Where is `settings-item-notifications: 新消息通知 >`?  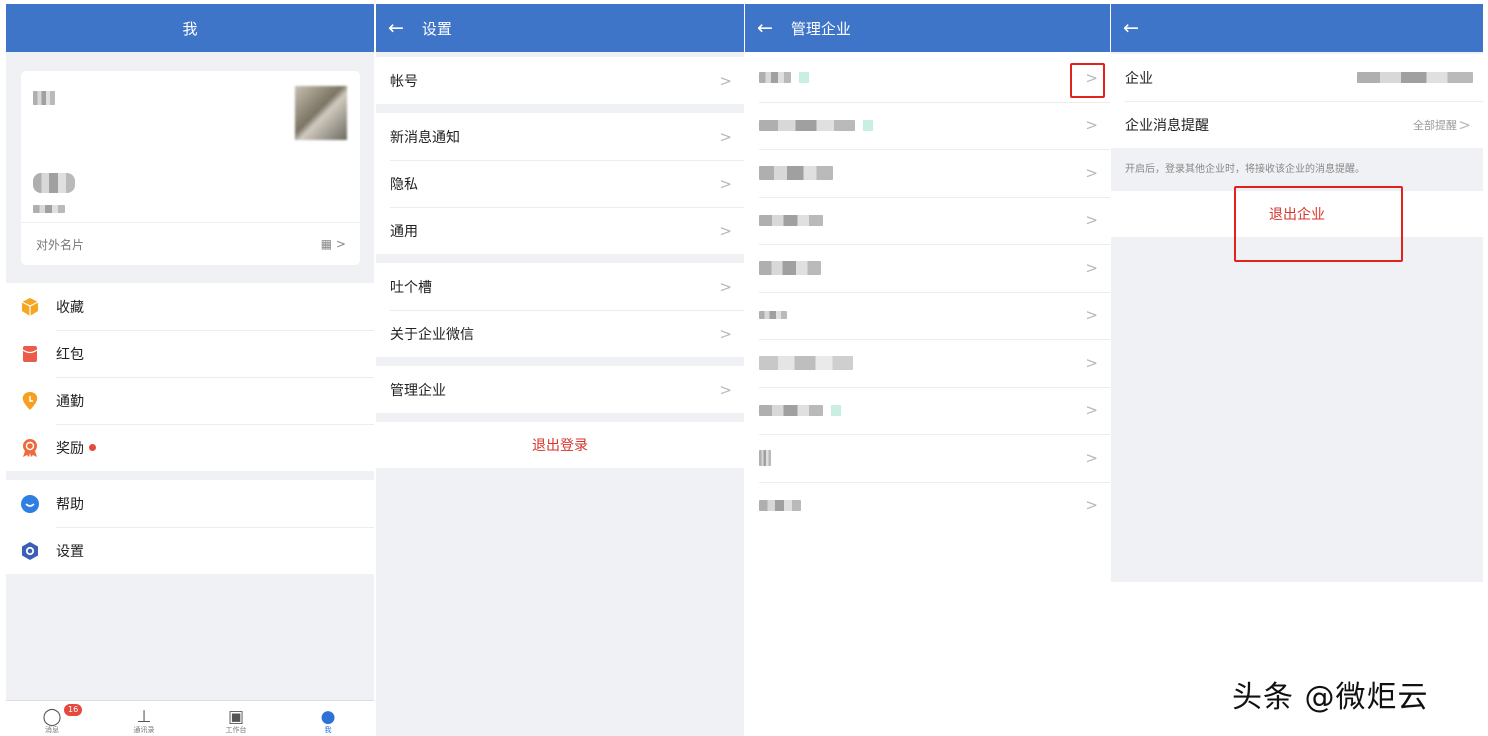
settings-item-notifications: 新消息通知 > is located at coordinates (560, 136).